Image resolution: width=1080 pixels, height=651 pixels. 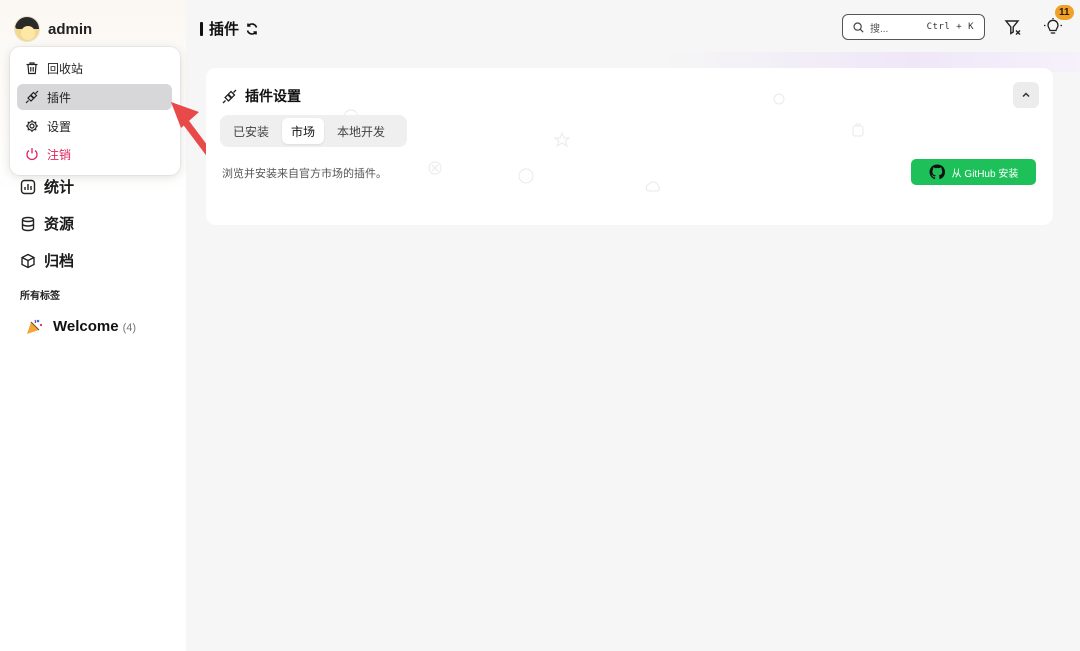 I want to click on menu-item-label: 注销, so click(x=59, y=154).